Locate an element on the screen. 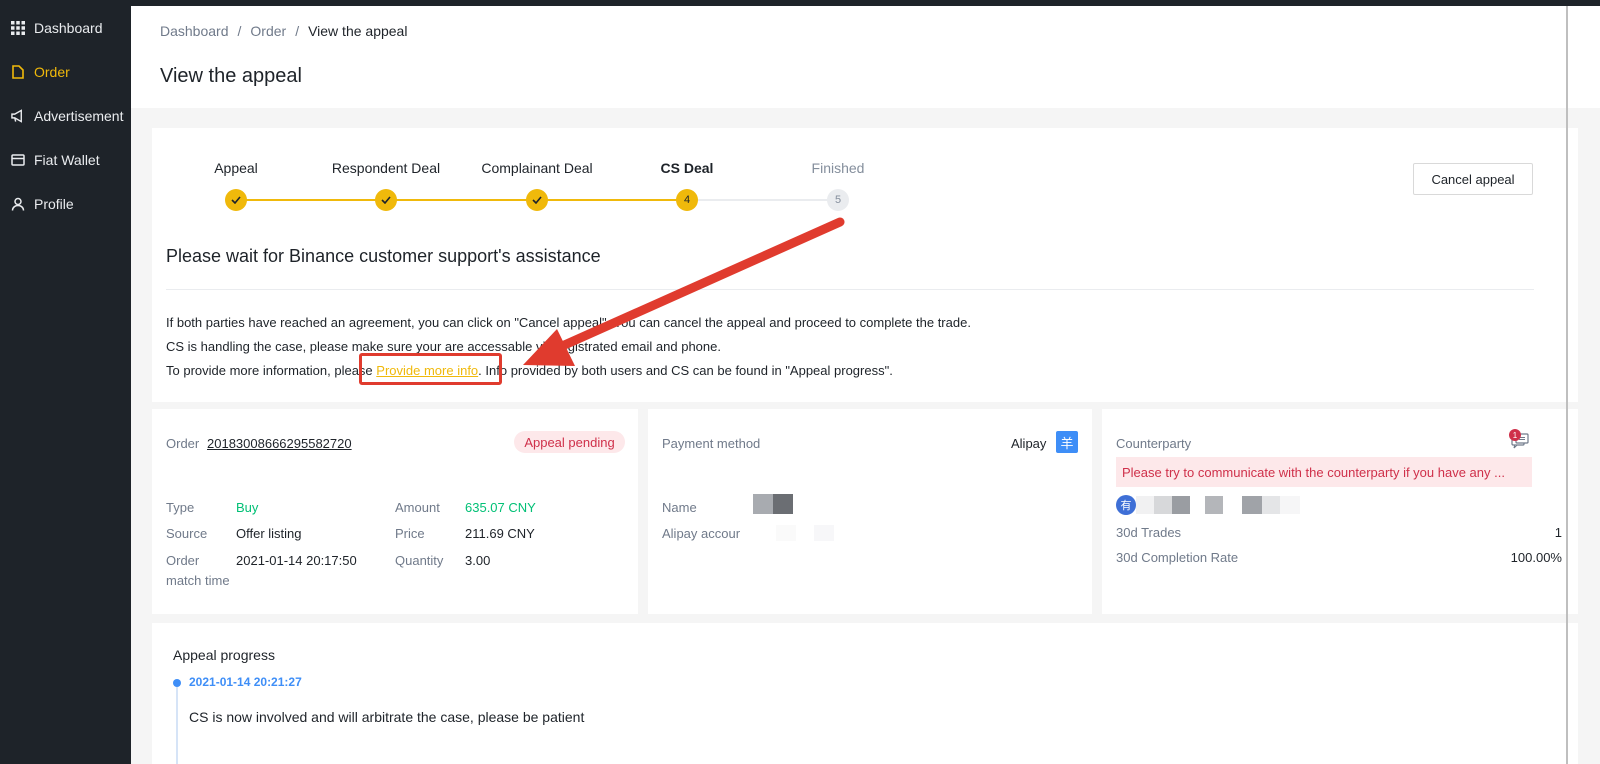  sidebar-item-order: Order is located at coordinates (65, 72).